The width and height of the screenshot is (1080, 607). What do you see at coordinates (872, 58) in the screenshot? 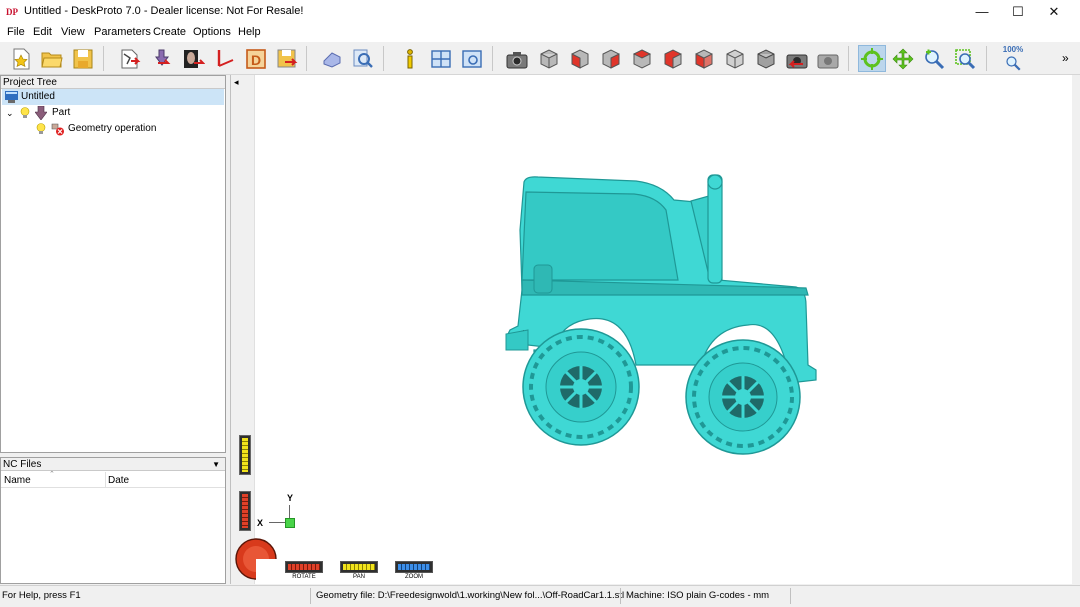
I see `rotate-tool-button` at bounding box center [872, 58].